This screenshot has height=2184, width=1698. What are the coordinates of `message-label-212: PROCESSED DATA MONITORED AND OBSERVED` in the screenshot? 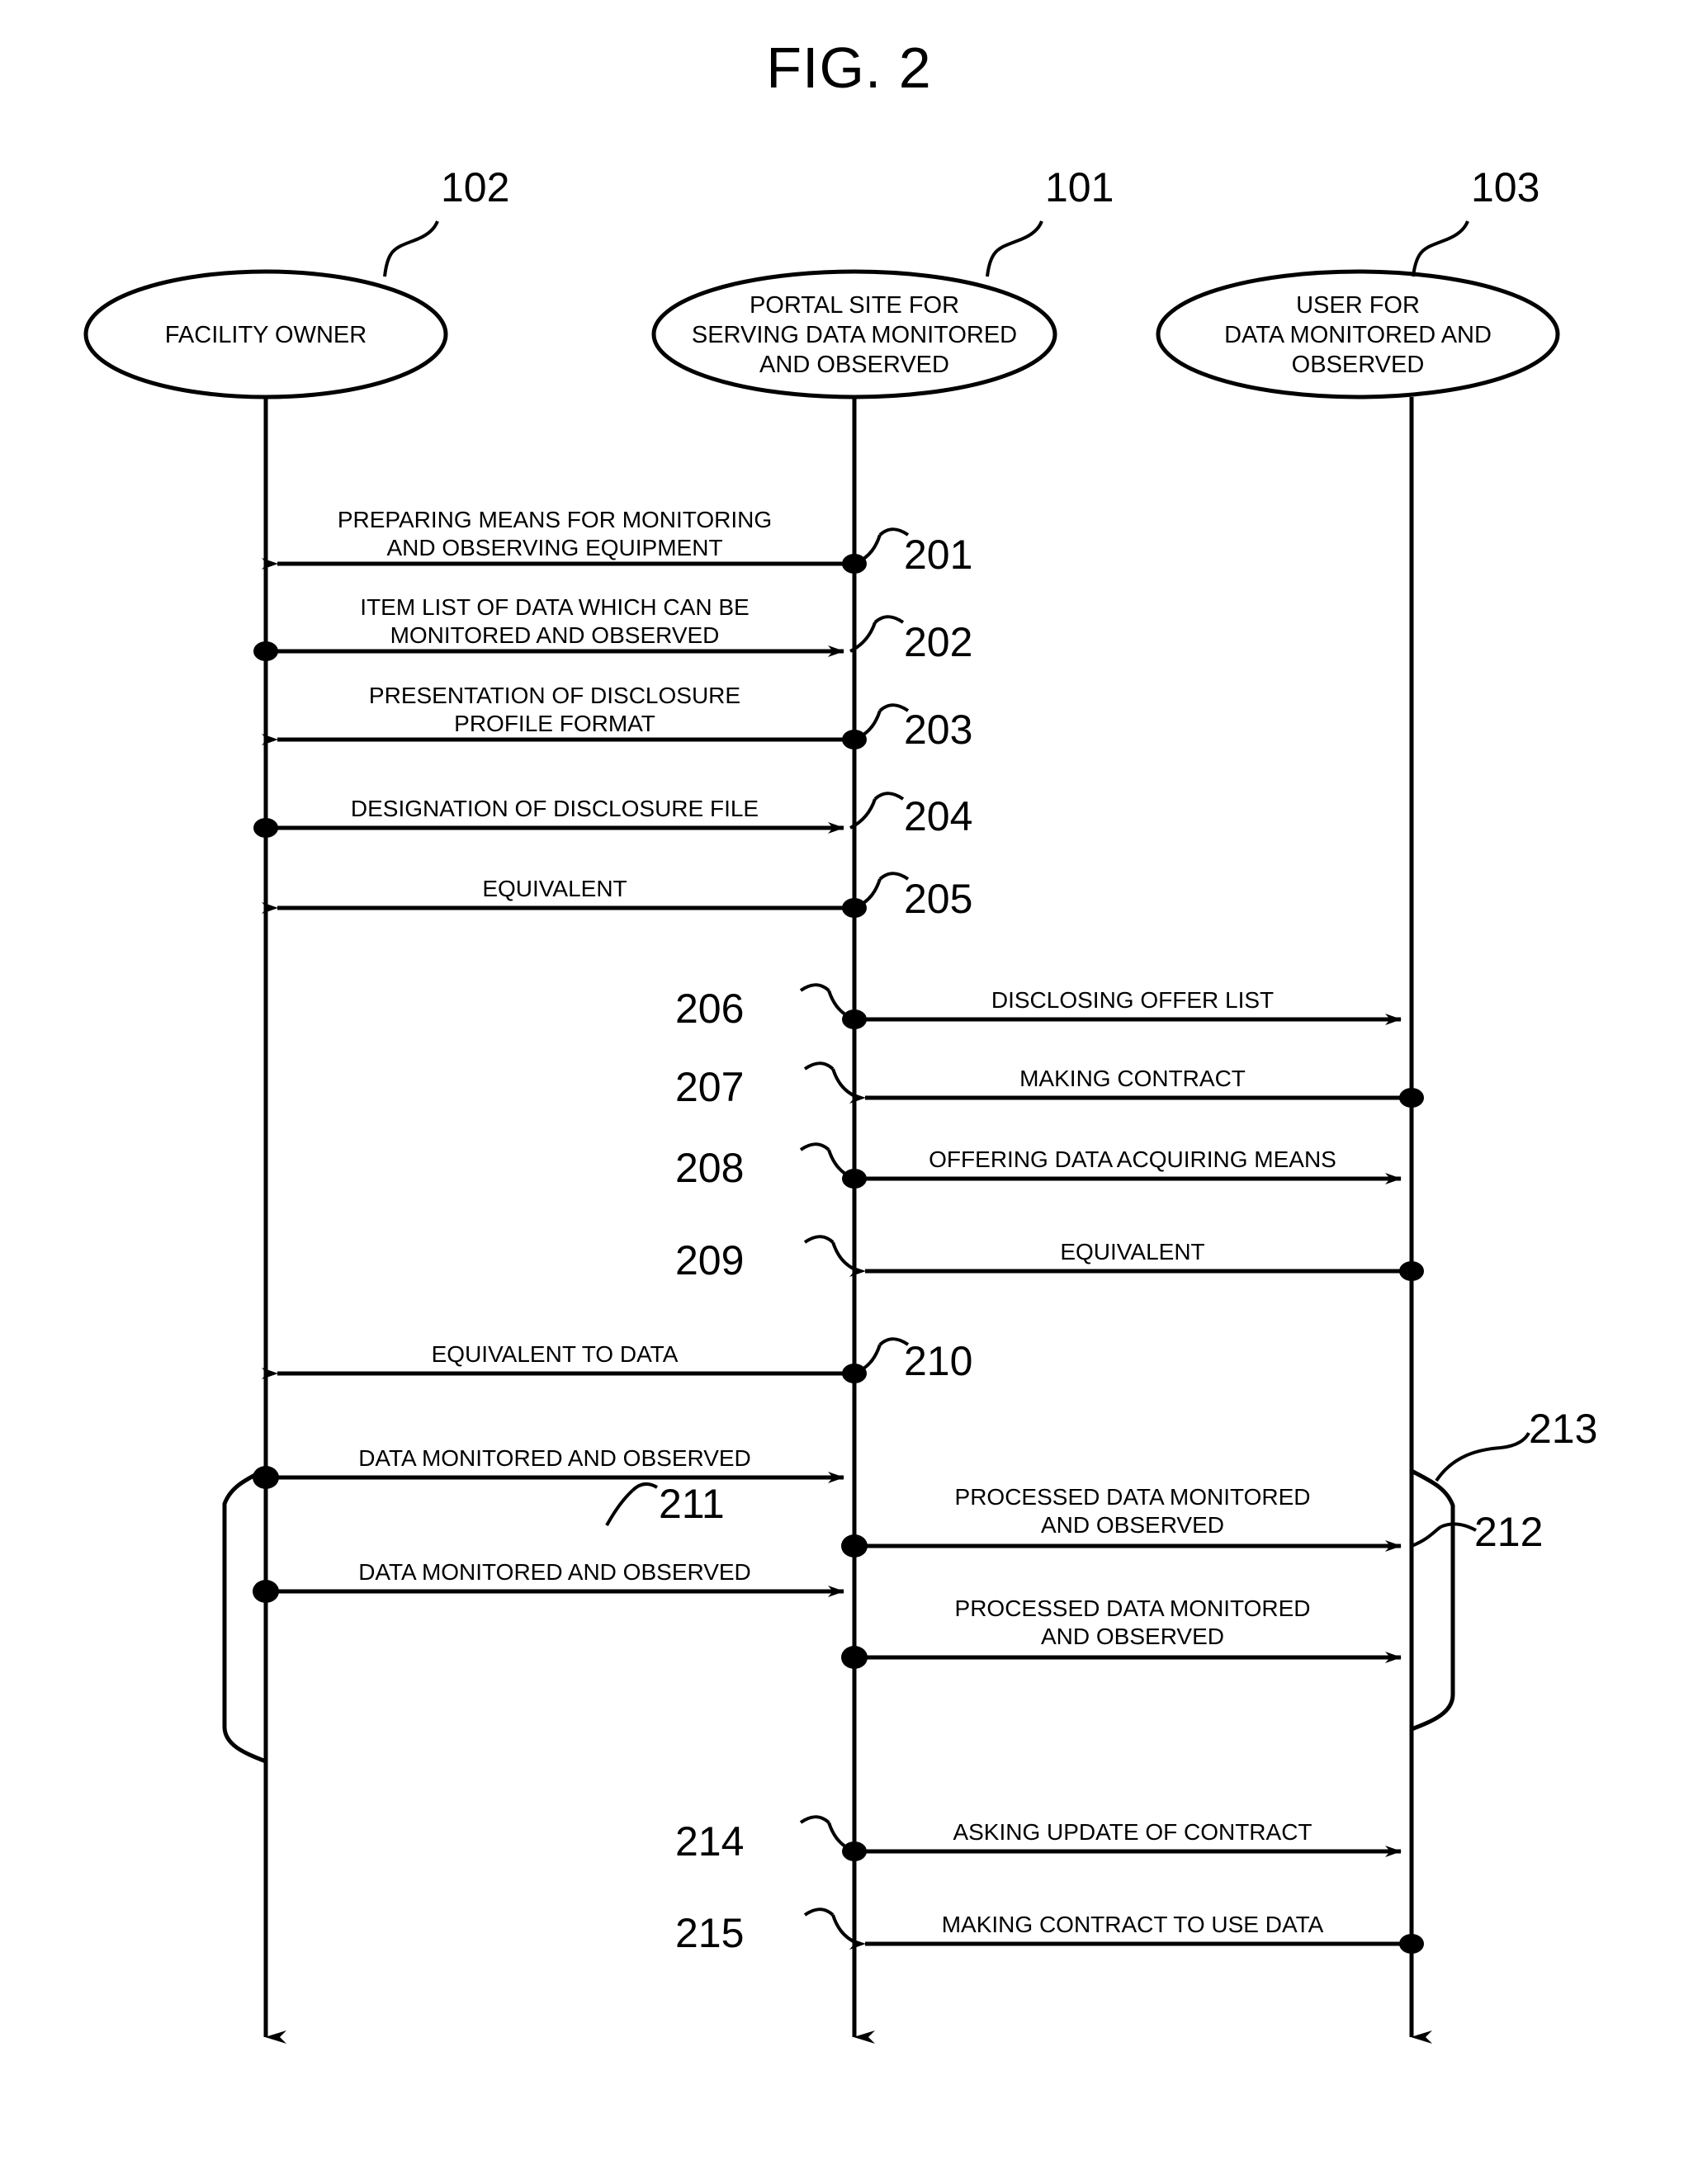 It's located at (1132, 1511).